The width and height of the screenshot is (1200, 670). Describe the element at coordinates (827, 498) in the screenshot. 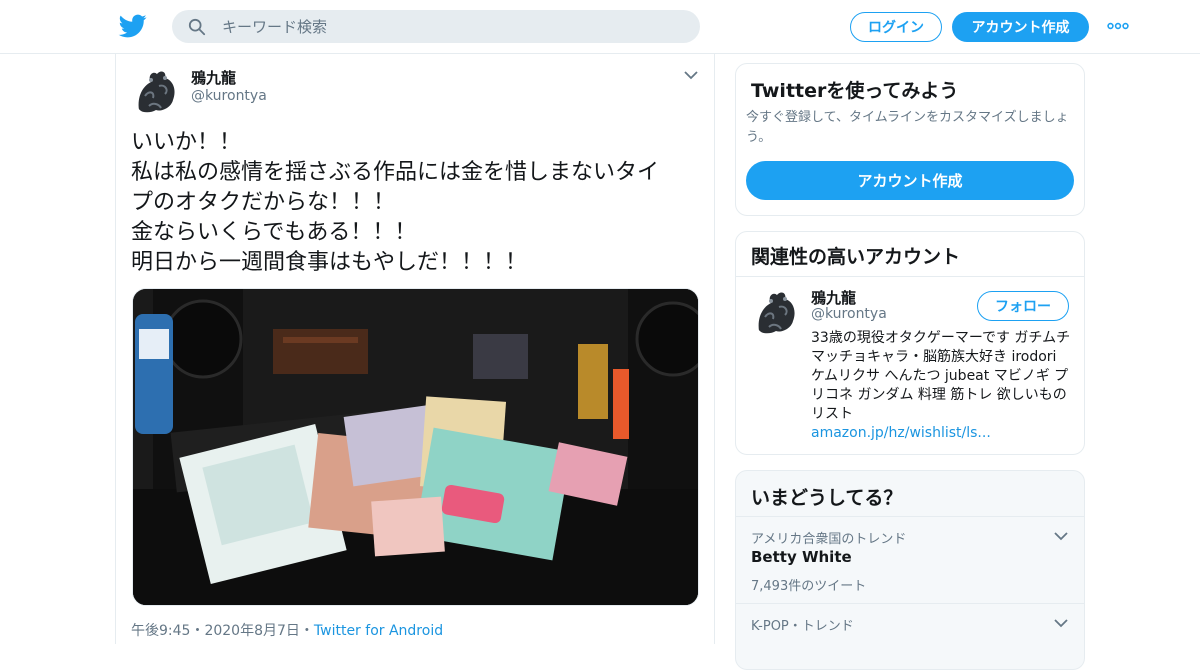

I see `card-title: いまどうしてる？` at that location.